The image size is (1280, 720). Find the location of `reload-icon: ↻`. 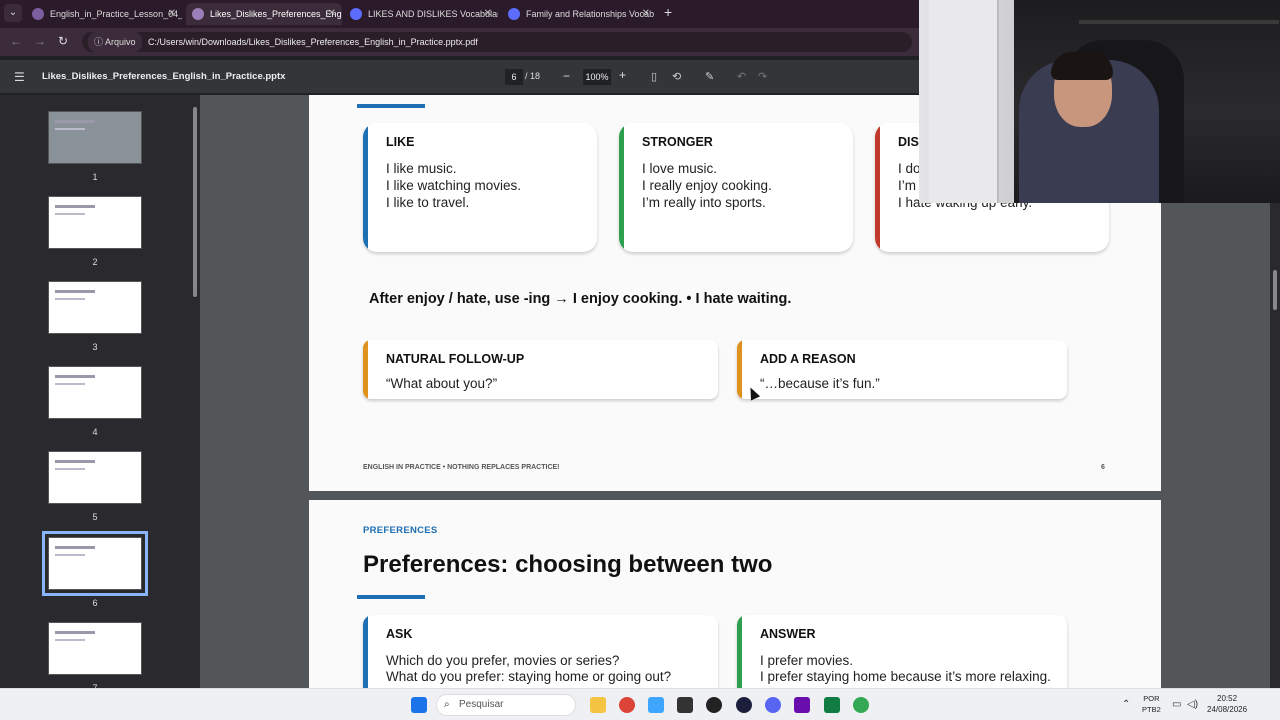

reload-icon: ↻ is located at coordinates (63, 41).